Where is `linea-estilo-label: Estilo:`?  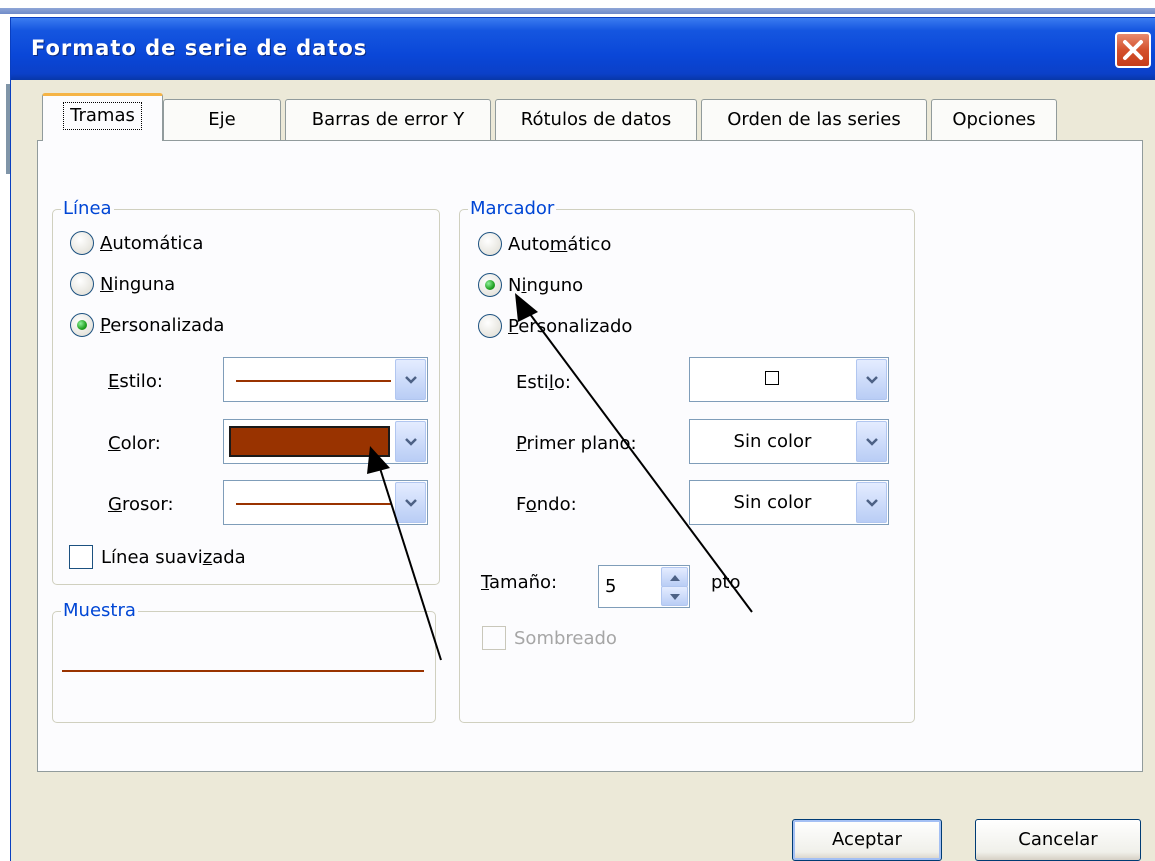 linea-estilo-label: Estilo: is located at coordinates (135, 381).